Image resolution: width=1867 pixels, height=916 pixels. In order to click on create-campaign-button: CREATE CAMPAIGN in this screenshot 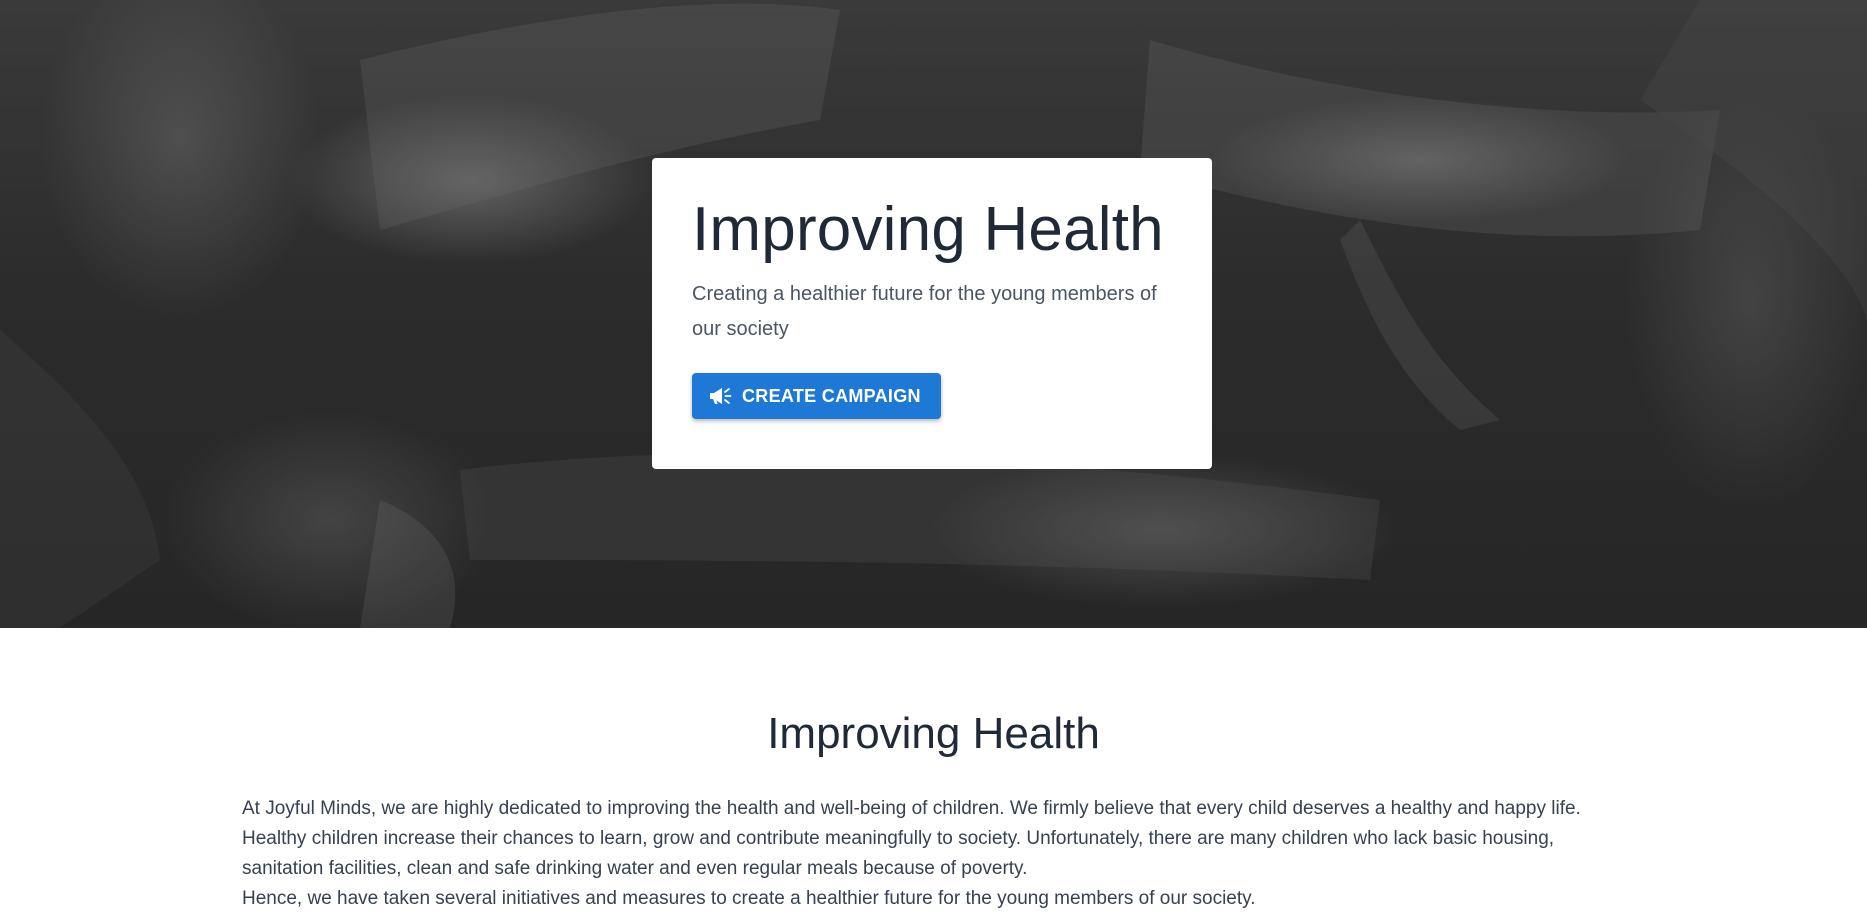, I will do `click(816, 396)`.